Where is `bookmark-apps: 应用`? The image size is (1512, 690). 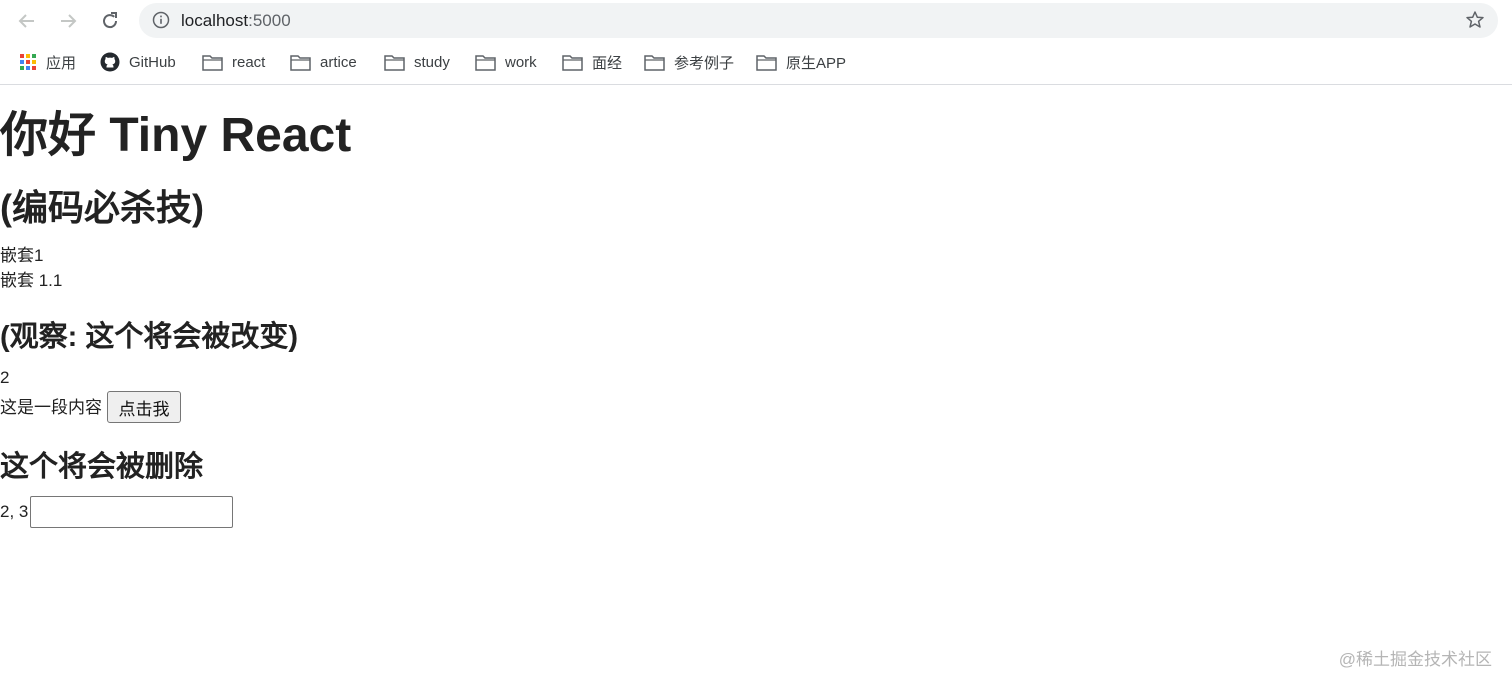 bookmark-apps: 应用 is located at coordinates (47, 62).